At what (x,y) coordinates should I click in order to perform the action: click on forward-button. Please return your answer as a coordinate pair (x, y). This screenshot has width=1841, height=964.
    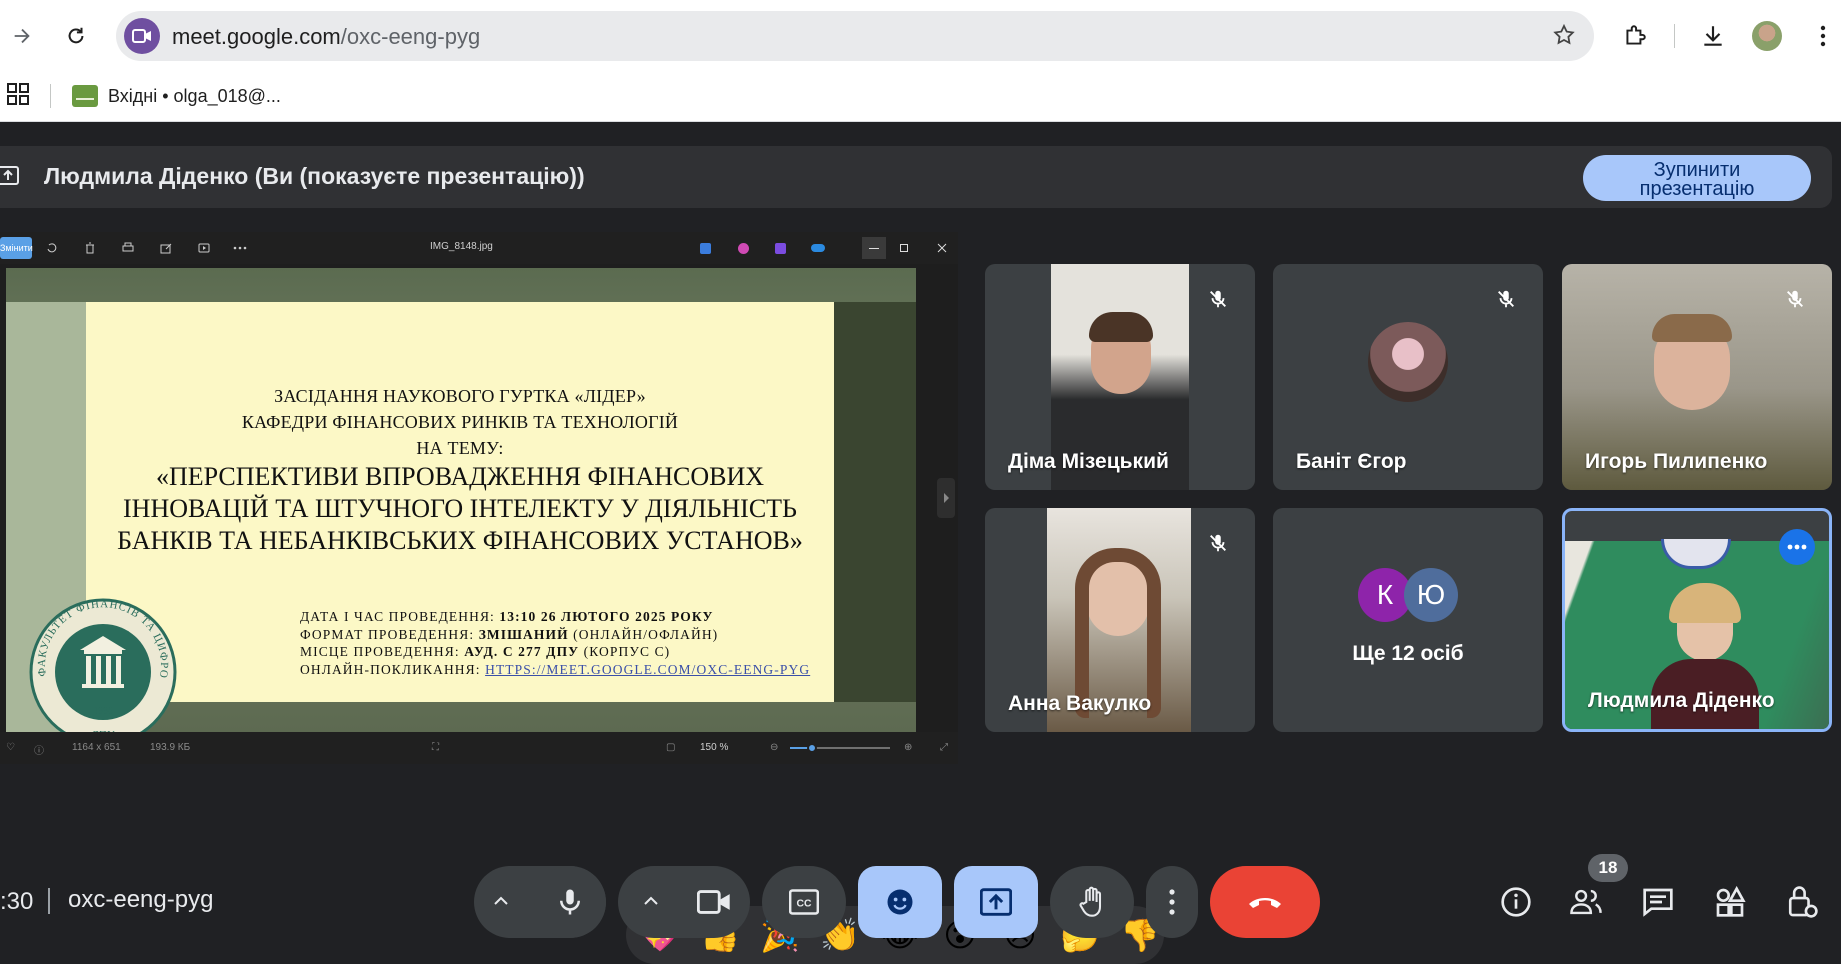
    Looking at the image, I should click on (22, 36).